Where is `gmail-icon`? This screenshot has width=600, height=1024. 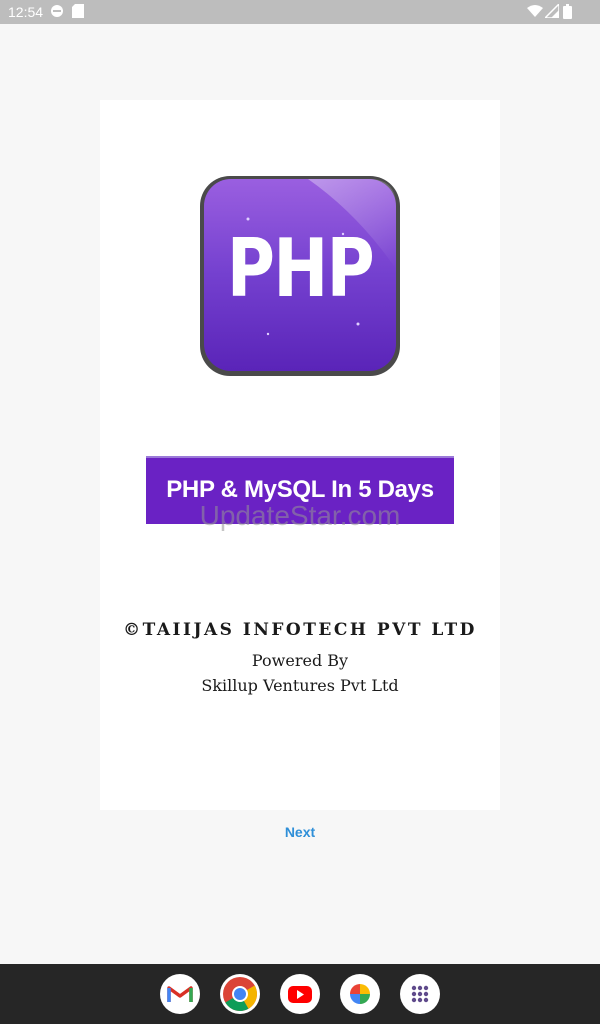
gmail-icon is located at coordinates (180, 994).